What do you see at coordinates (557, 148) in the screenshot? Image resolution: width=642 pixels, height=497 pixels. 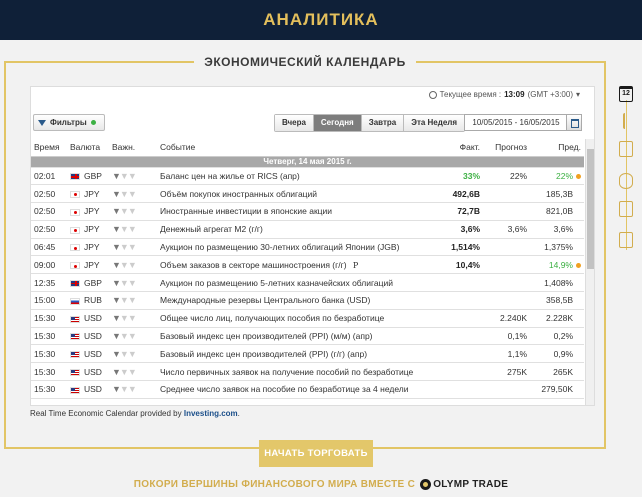 I see `col-previous: Пред.` at bounding box center [557, 148].